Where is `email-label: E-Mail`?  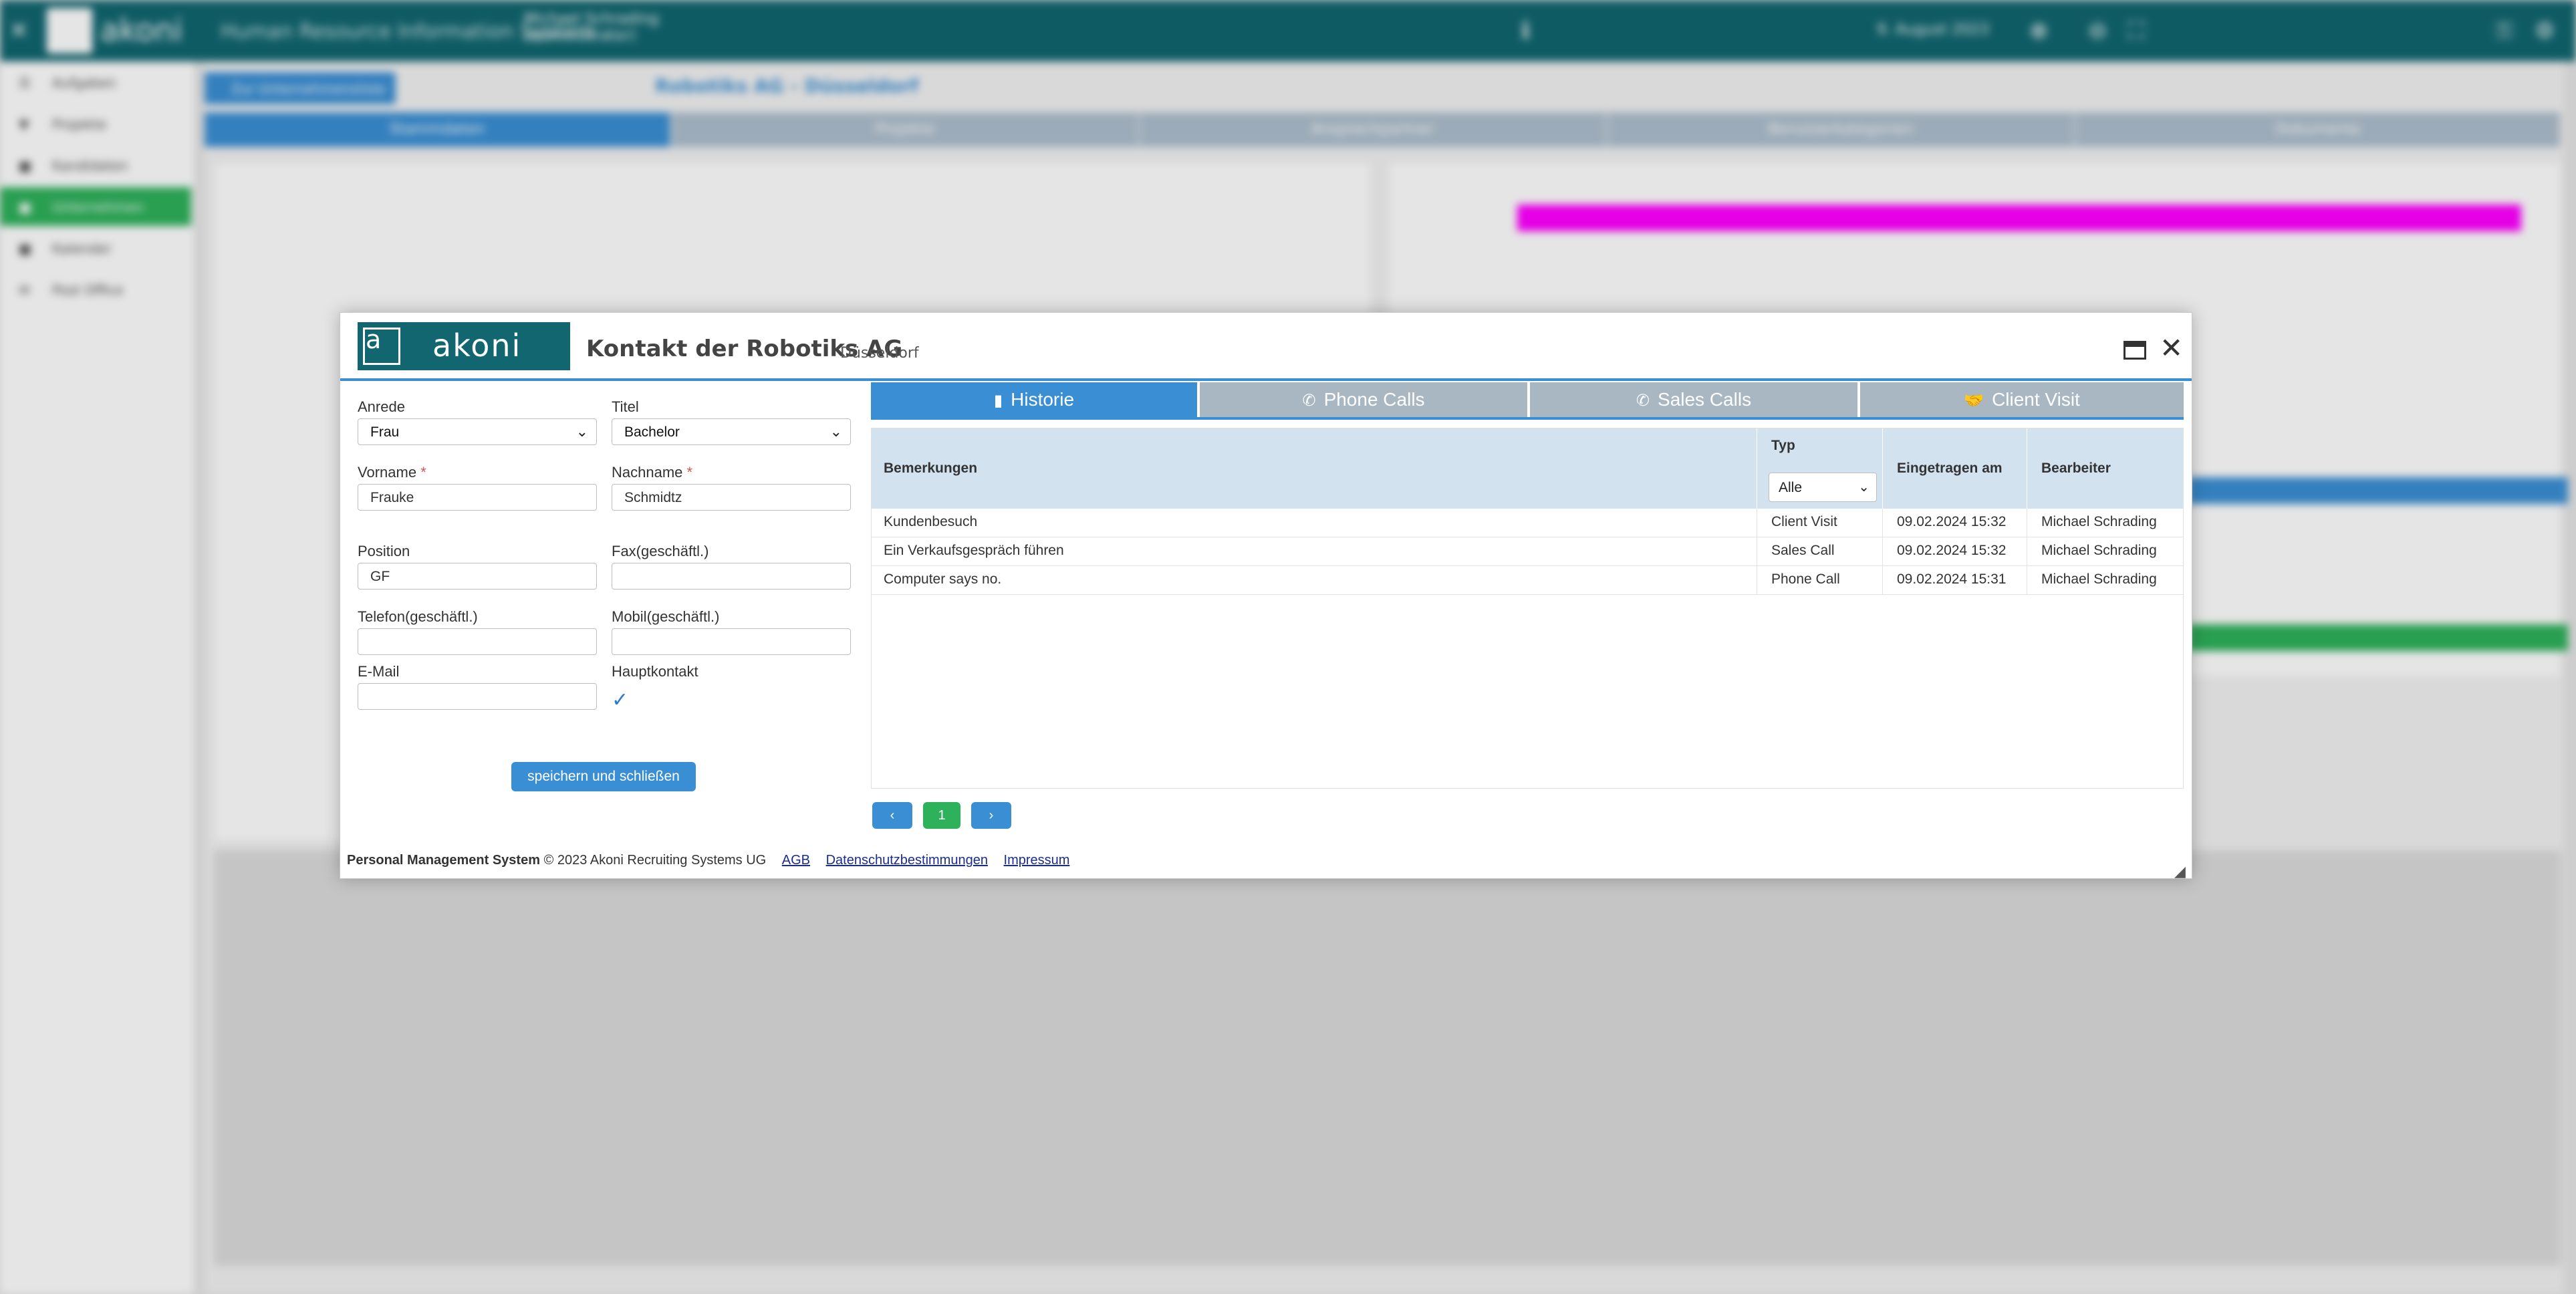 email-label: E-Mail is located at coordinates (379, 672).